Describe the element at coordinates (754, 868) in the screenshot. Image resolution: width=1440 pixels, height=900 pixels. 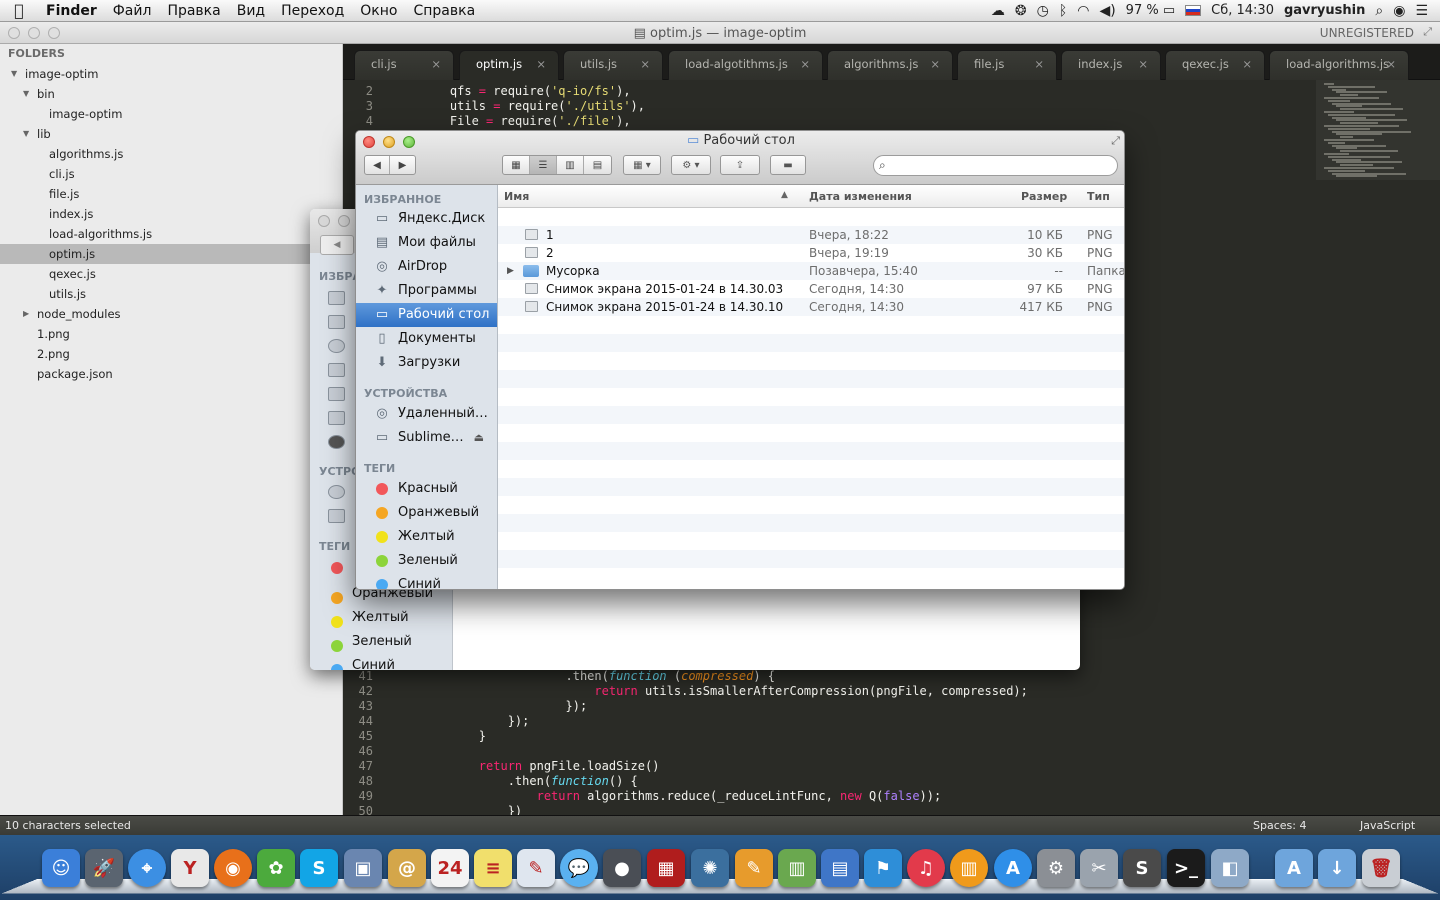
I see `pages-icon: ✎` at that location.